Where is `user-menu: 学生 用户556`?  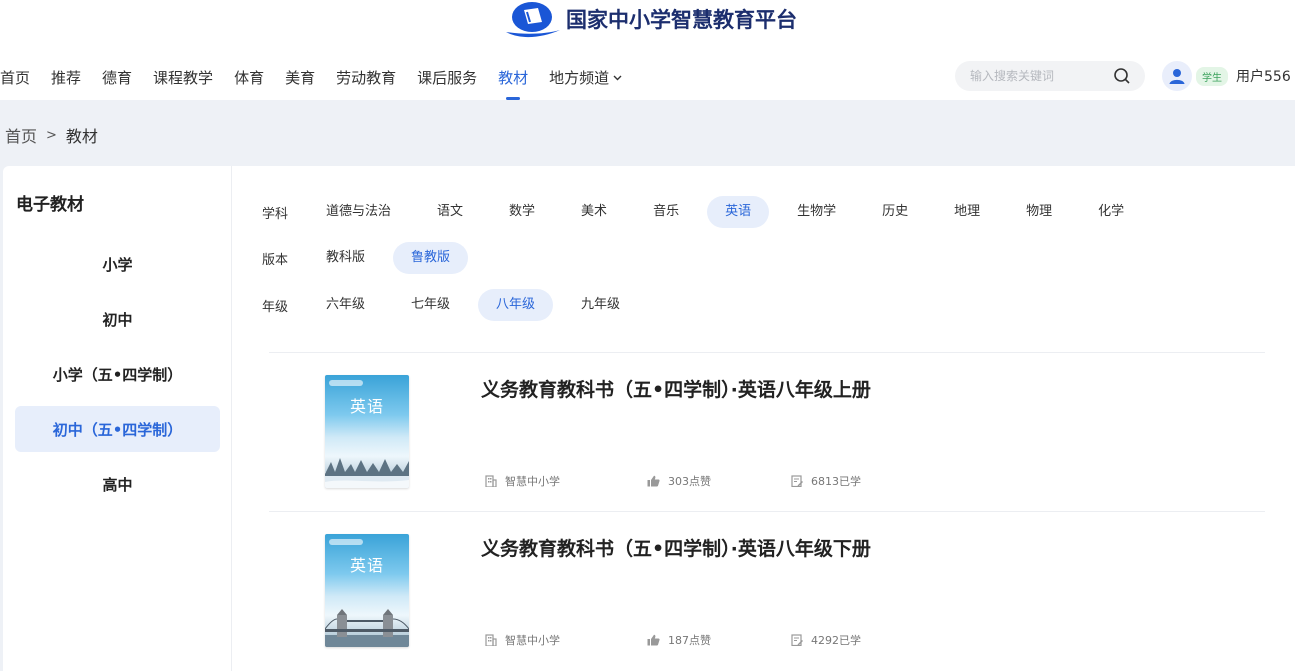
user-menu: 学生 用户556 is located at coordinates (1226, 76).